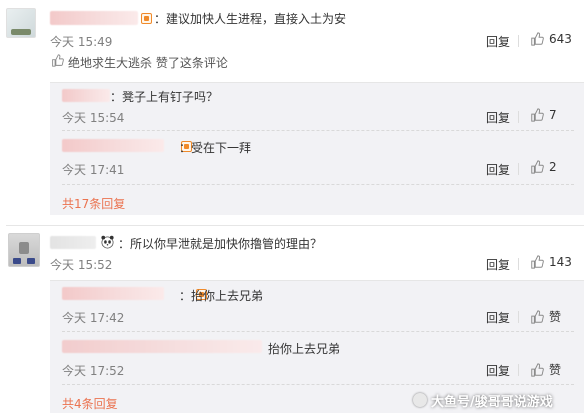 The image size is (584, 413). What do you see at coordinates (93, 203) in the screenshot?
I see `more-replies-link: 共17条回复` at bounding box center [93, 203].